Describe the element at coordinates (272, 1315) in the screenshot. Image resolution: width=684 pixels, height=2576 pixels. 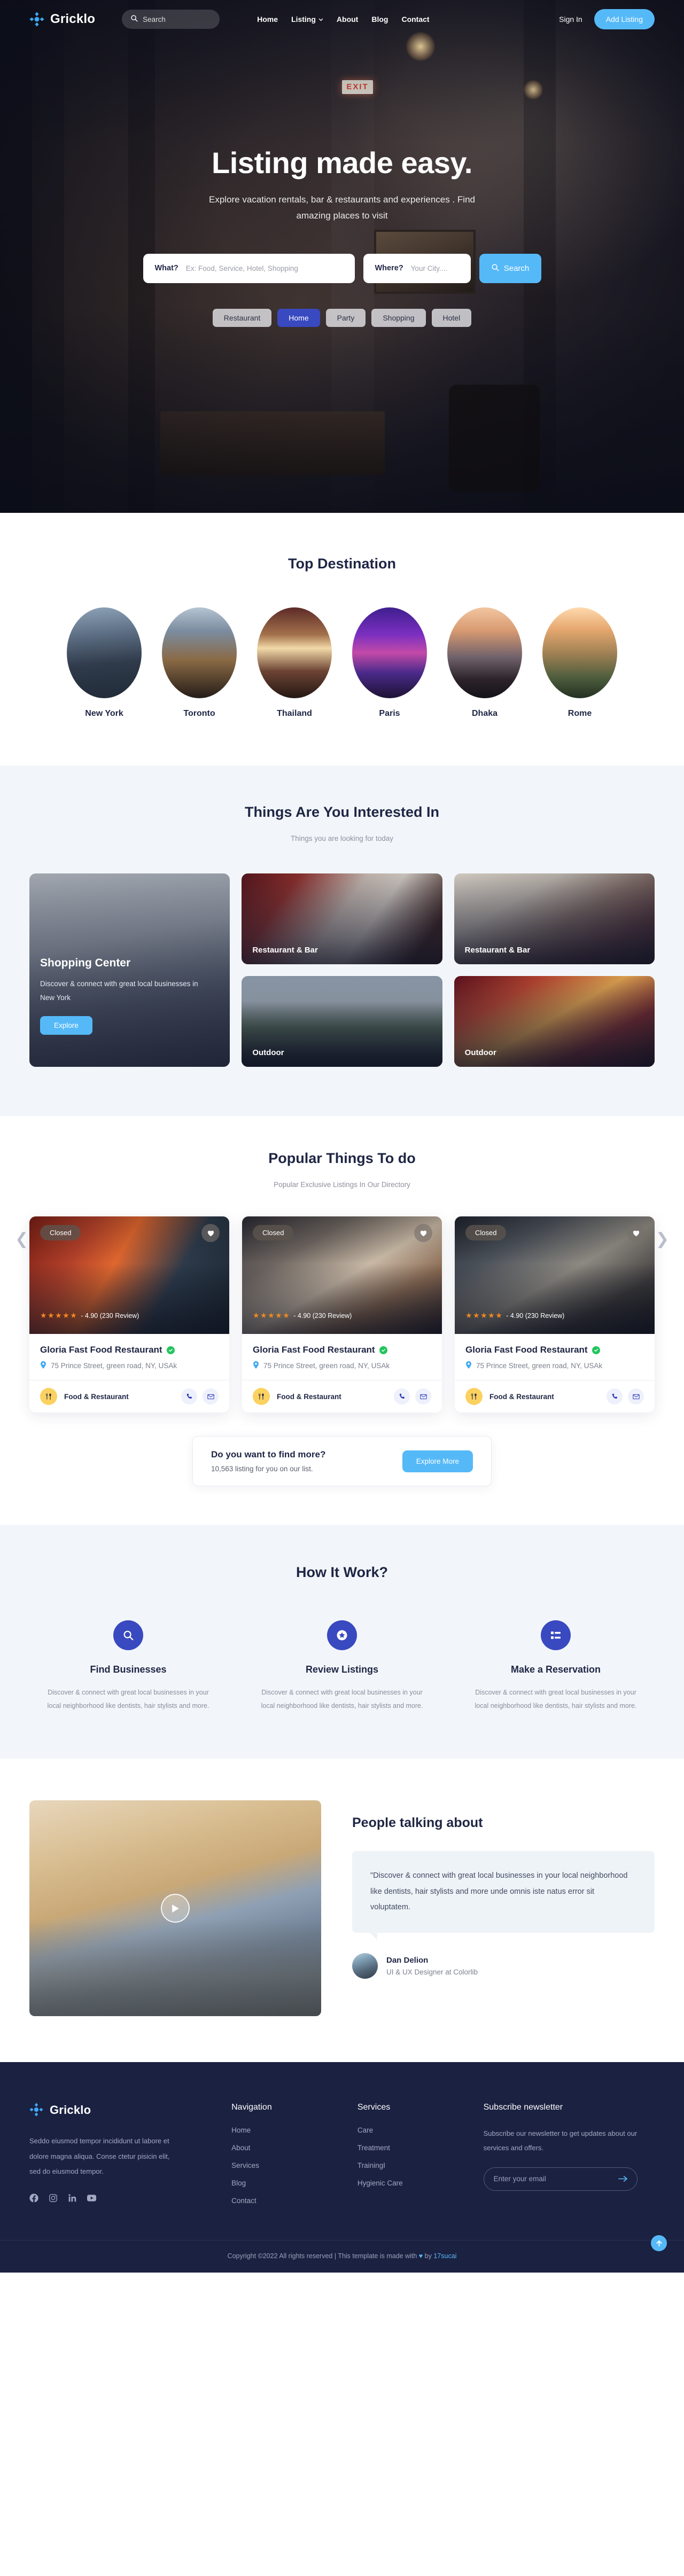
I see `star-rating-icon: ★★★★★` at that location.